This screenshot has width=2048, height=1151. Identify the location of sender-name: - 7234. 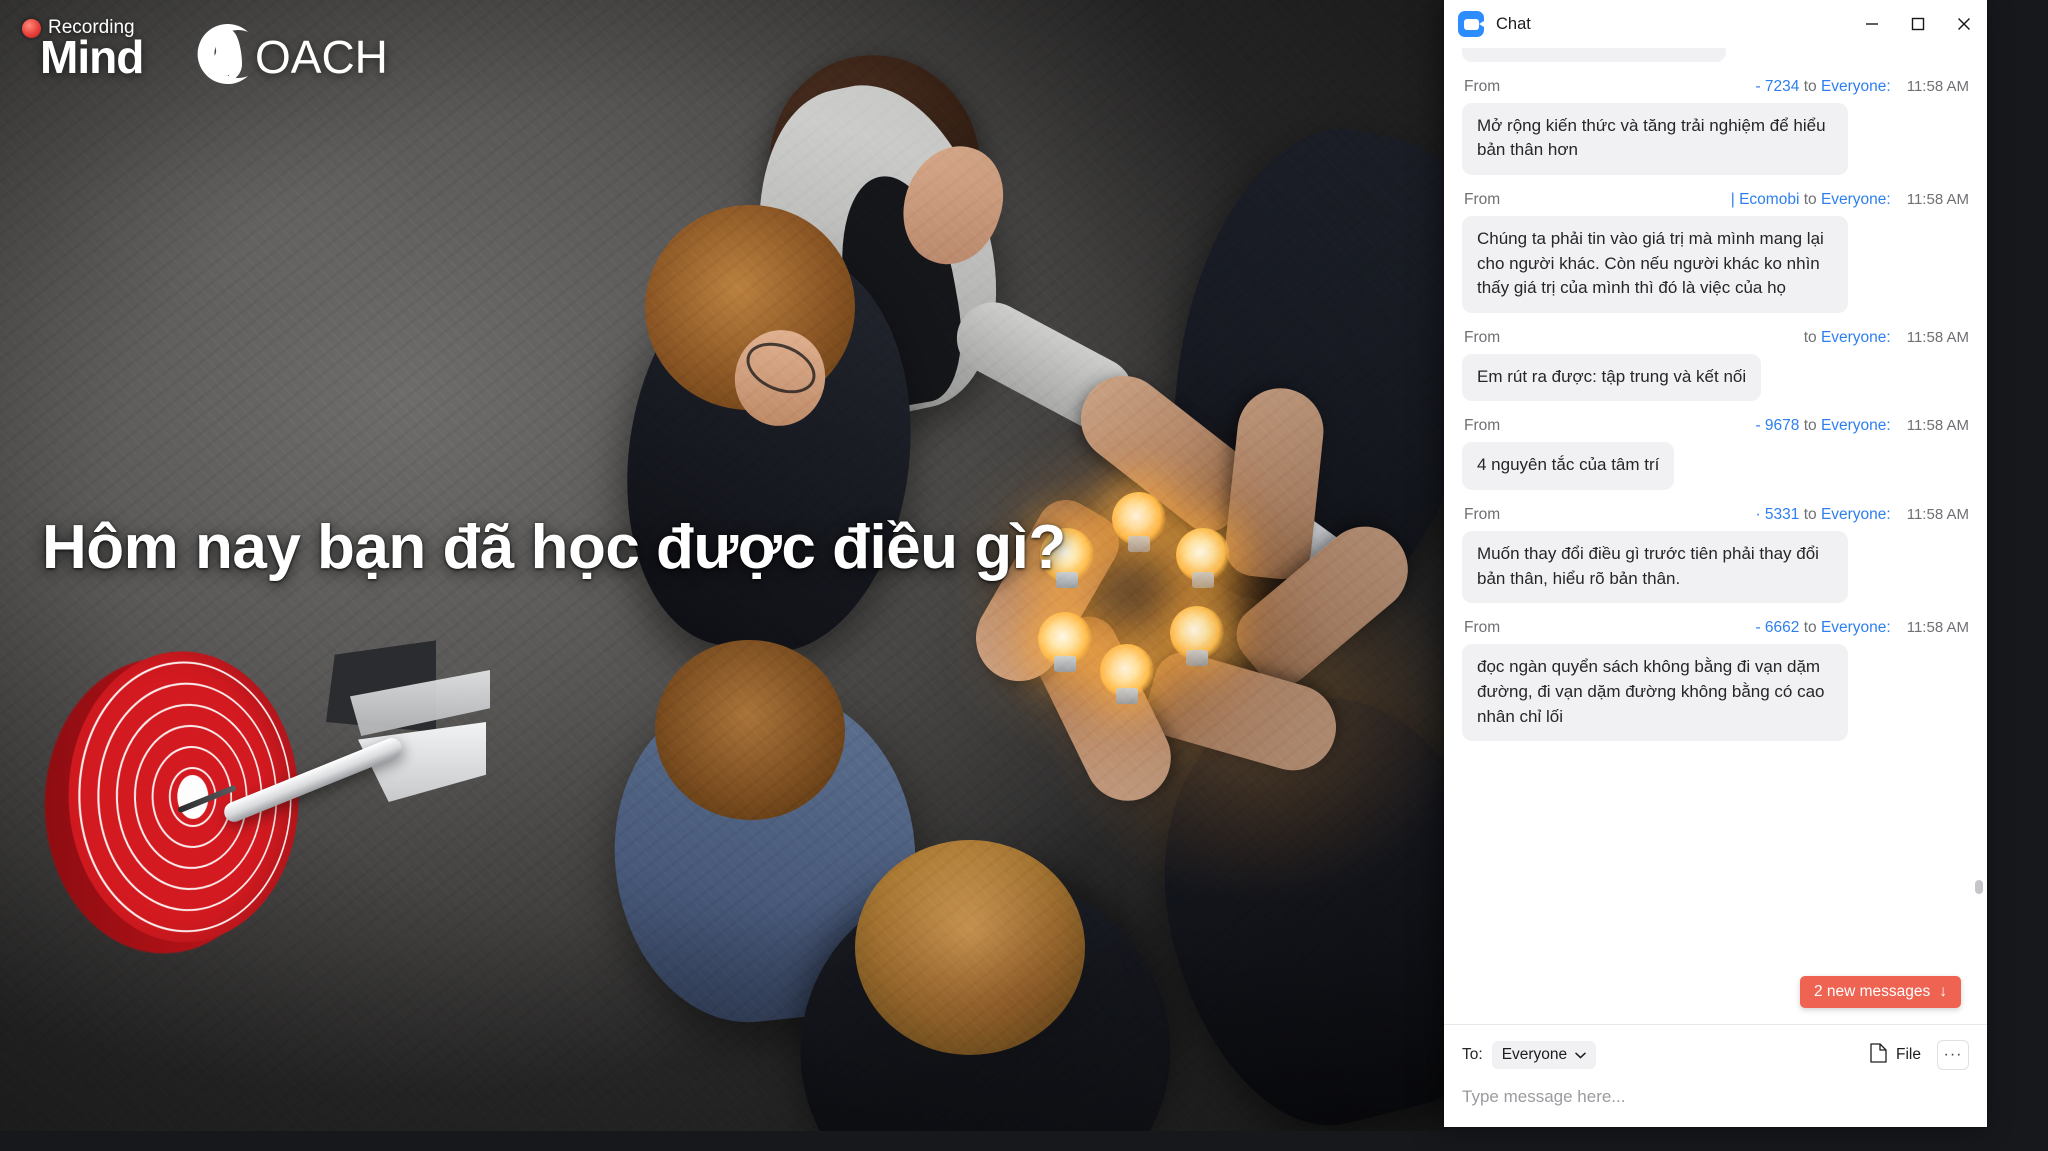
(1777, 86).